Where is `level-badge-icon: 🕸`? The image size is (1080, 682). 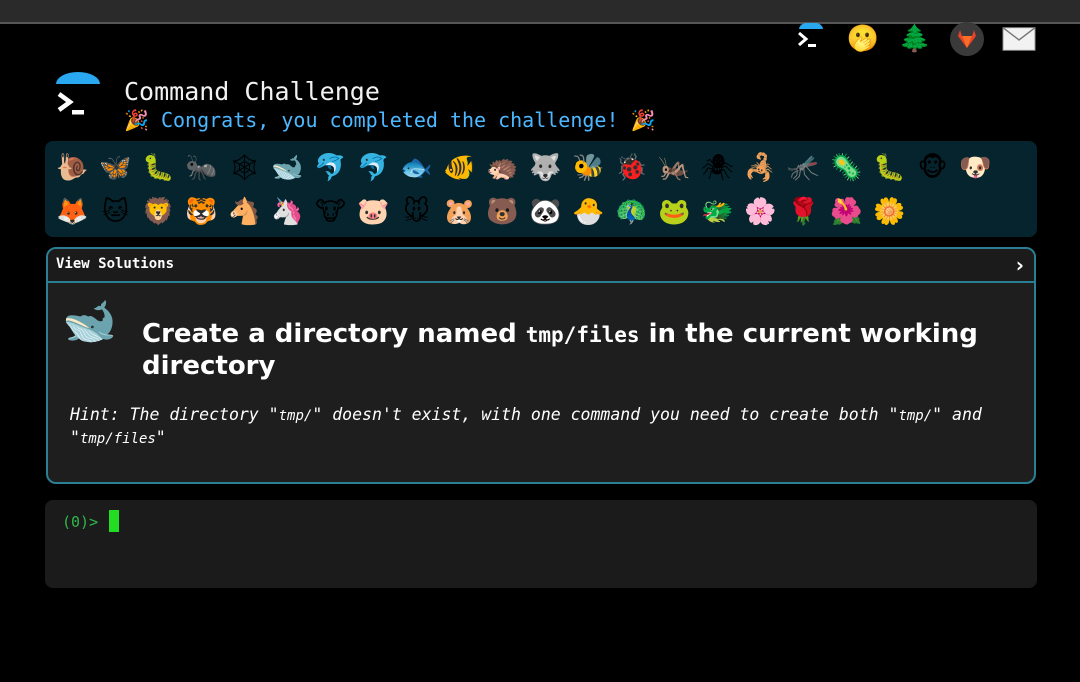 level-badge-icon: 🕸 is located at coordinates (244, 168).